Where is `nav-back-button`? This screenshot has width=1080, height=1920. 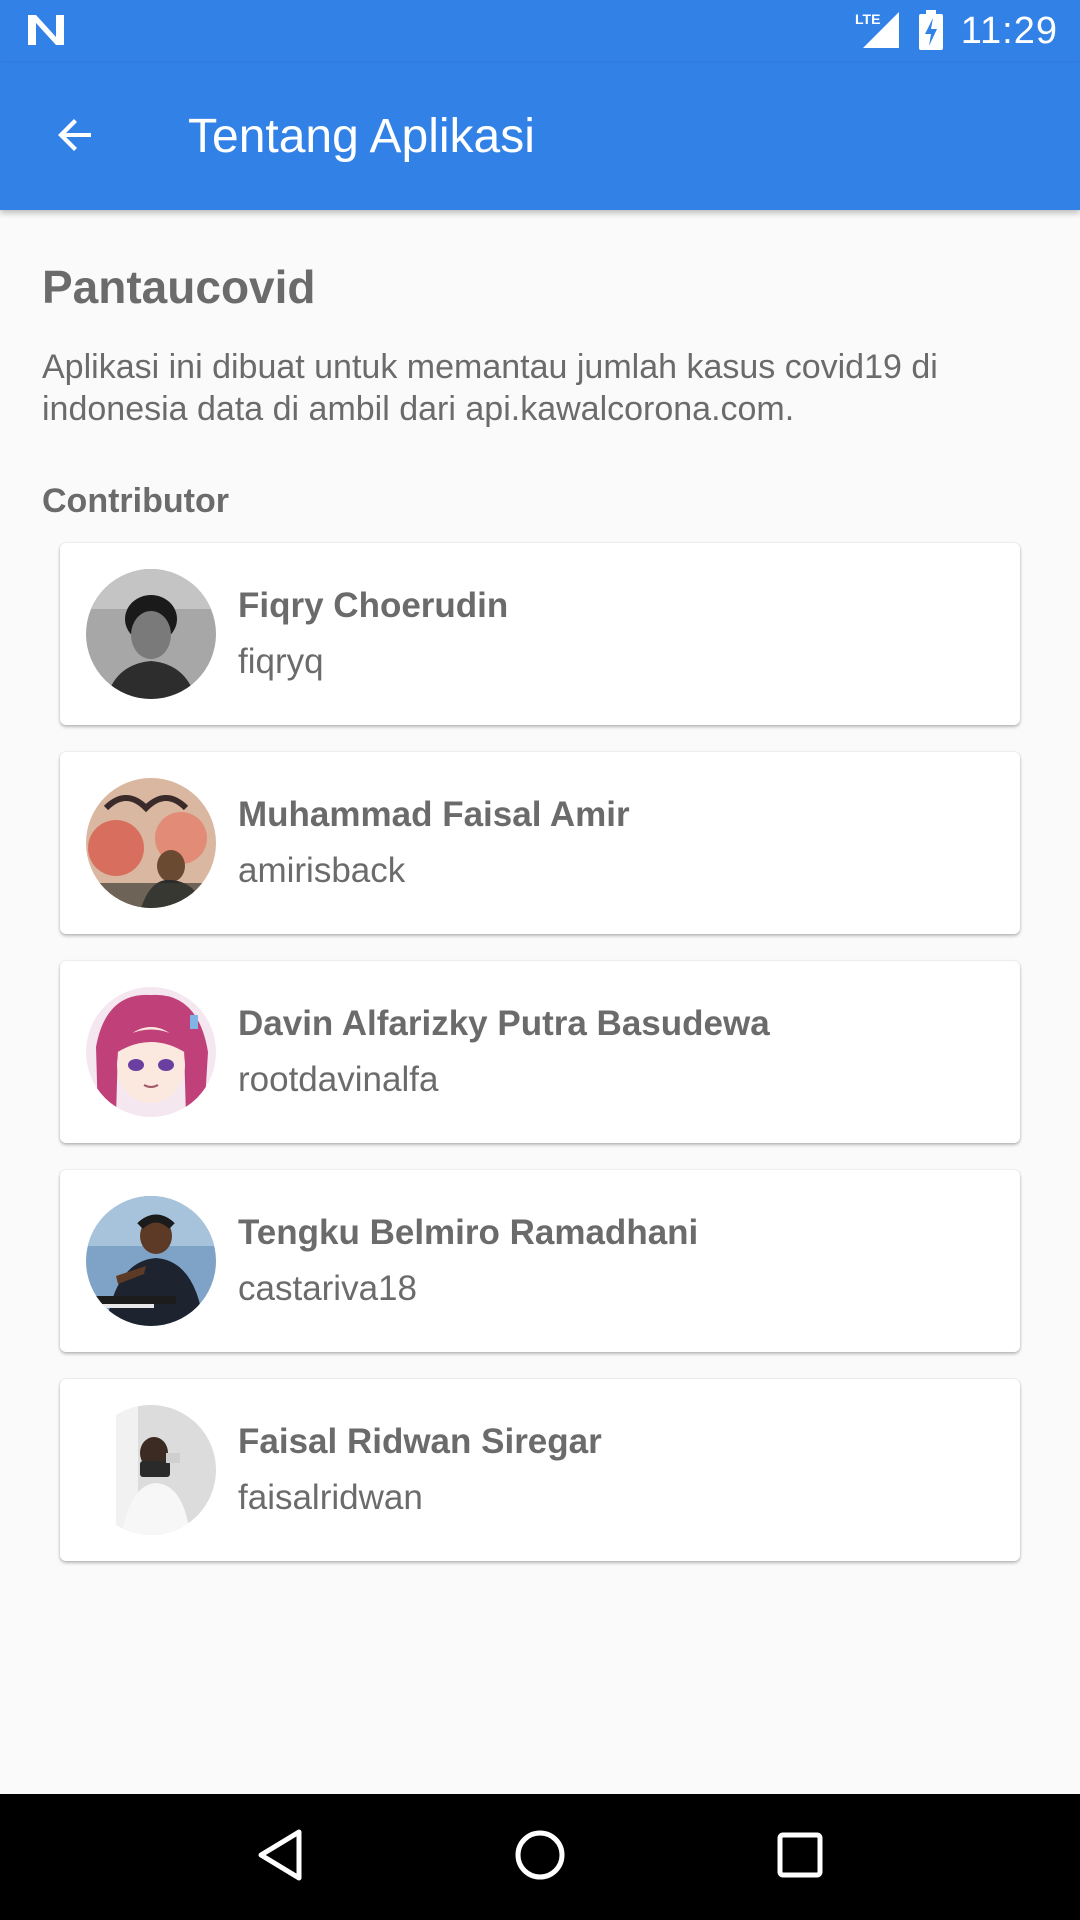 nav-back-button is located at coordinates (280, 1857).